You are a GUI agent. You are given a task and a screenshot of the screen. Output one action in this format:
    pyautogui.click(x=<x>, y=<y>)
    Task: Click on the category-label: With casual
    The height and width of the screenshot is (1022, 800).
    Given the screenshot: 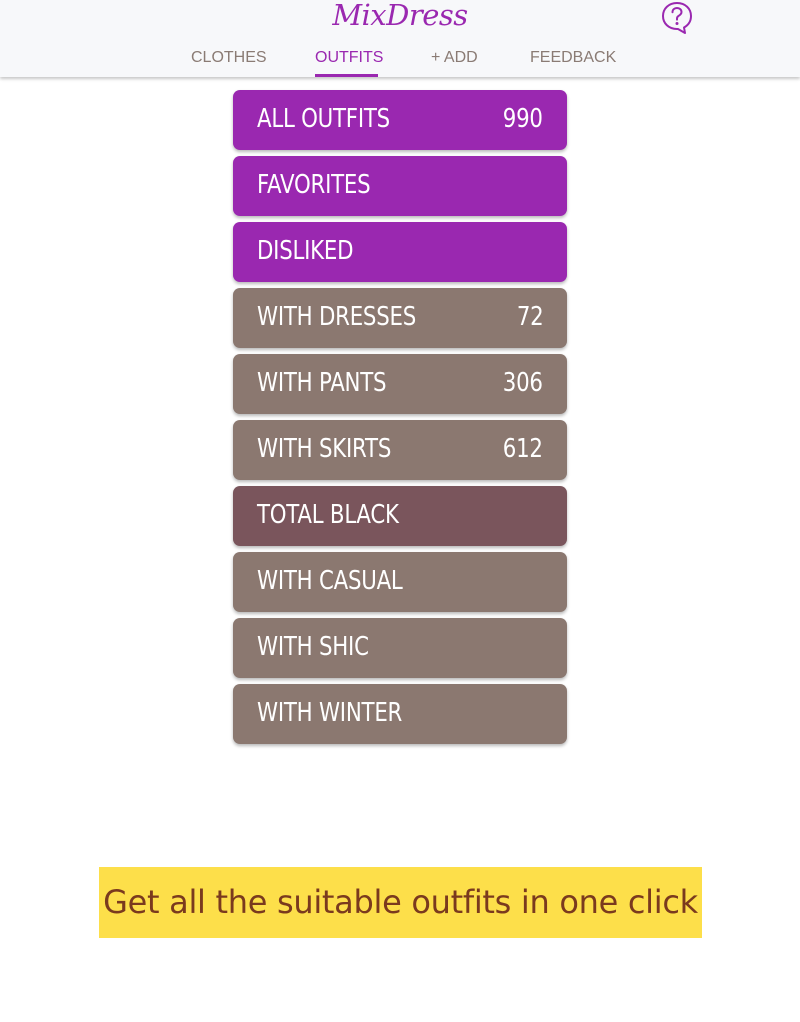 What is the action you would take?
    pyautogui.click(x=330, y=581)
    